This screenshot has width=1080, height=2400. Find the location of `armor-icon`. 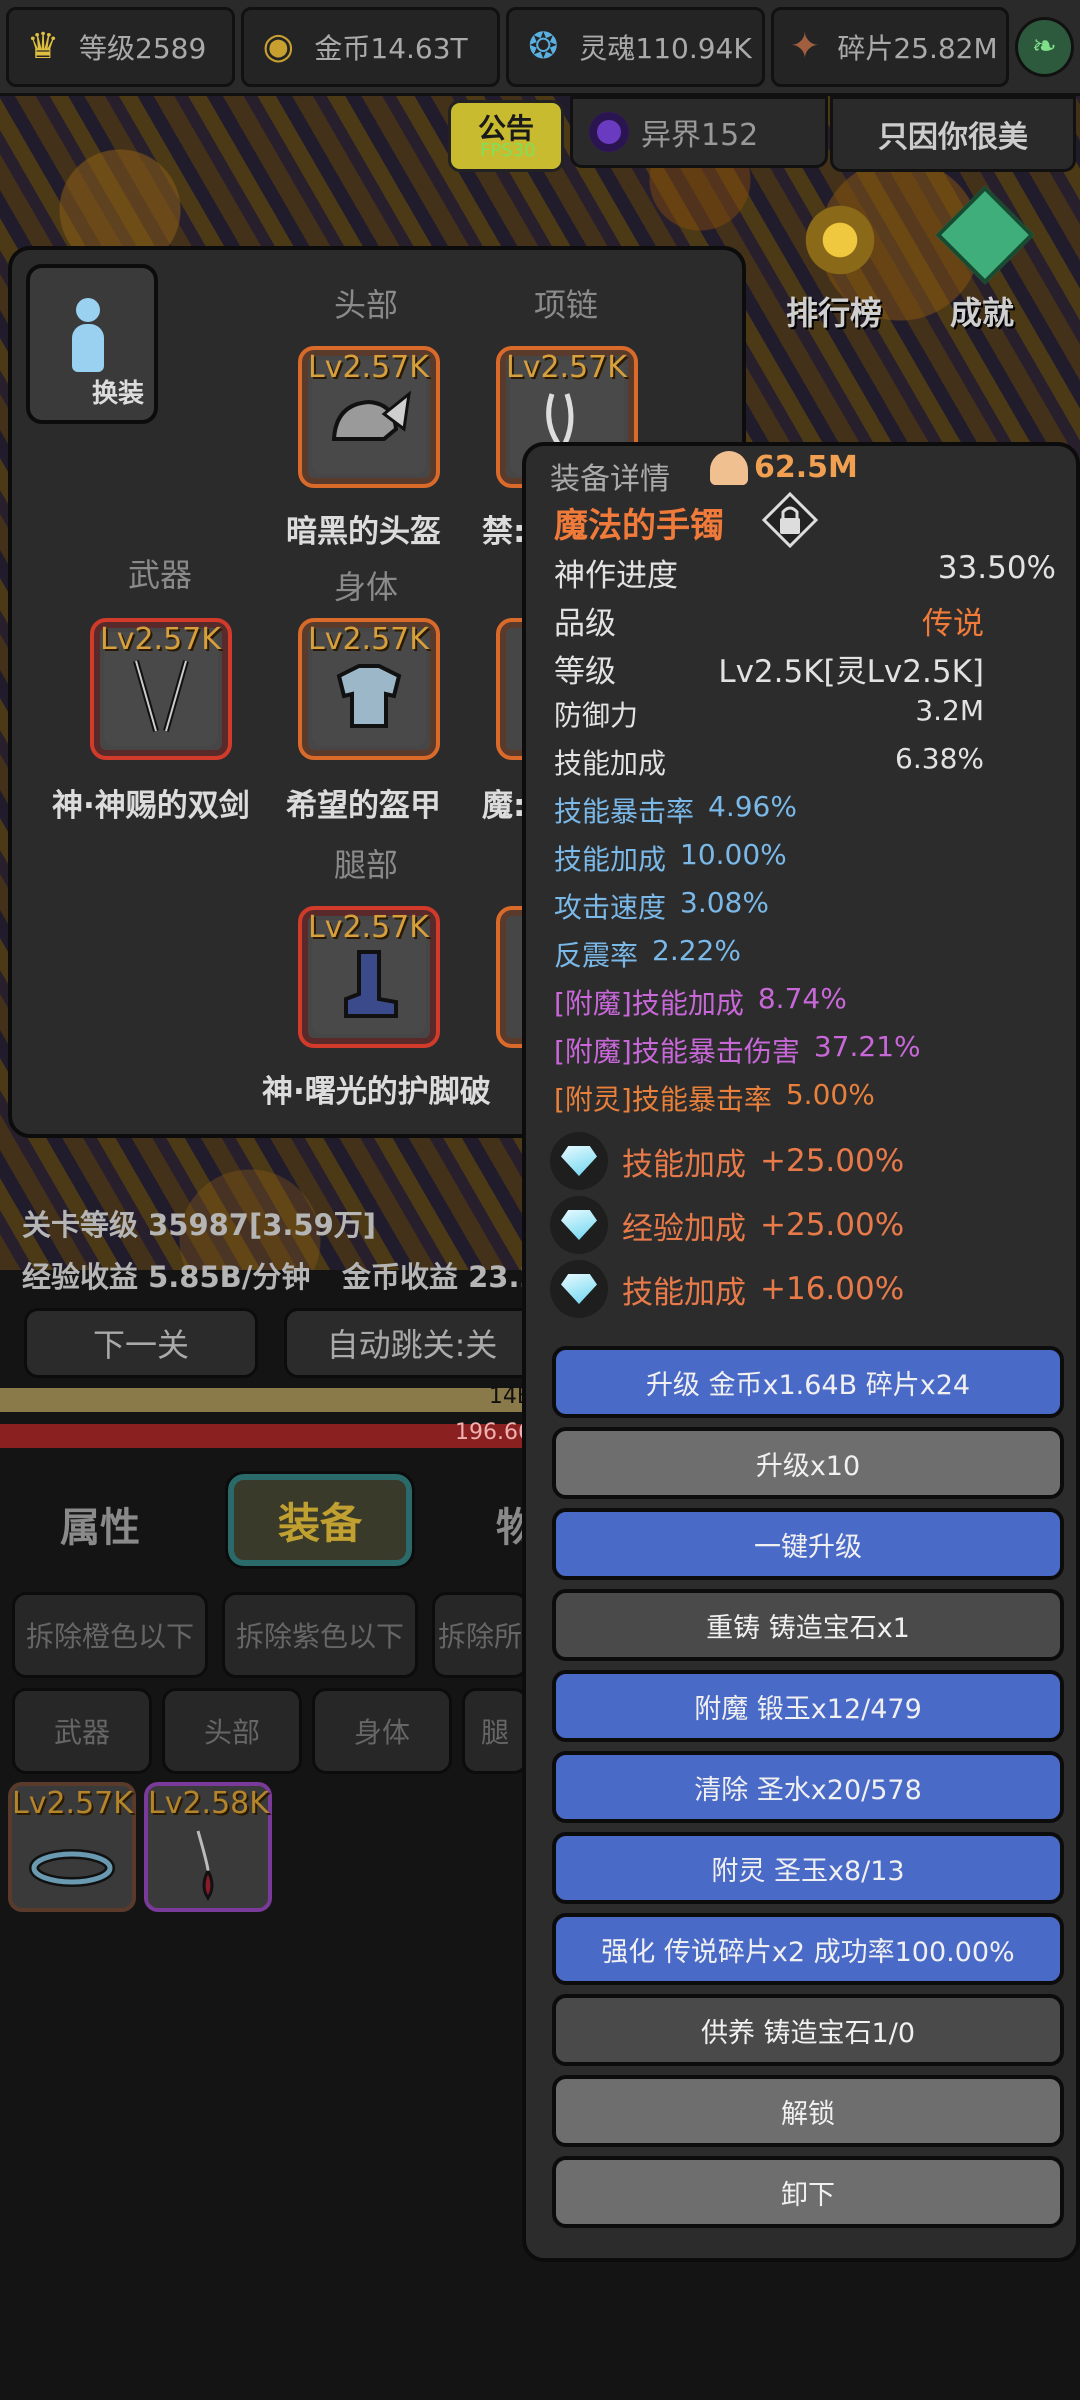

armor-icon is located at coordinates (369, 696).